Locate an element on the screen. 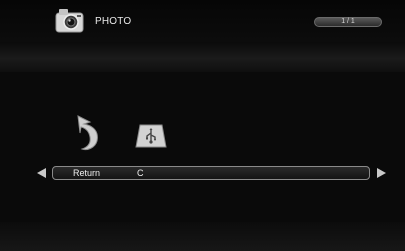 The height and width of the screenshot is (251, 405). page-indicator: 1 / 1 is located at coordinates (348, 22).